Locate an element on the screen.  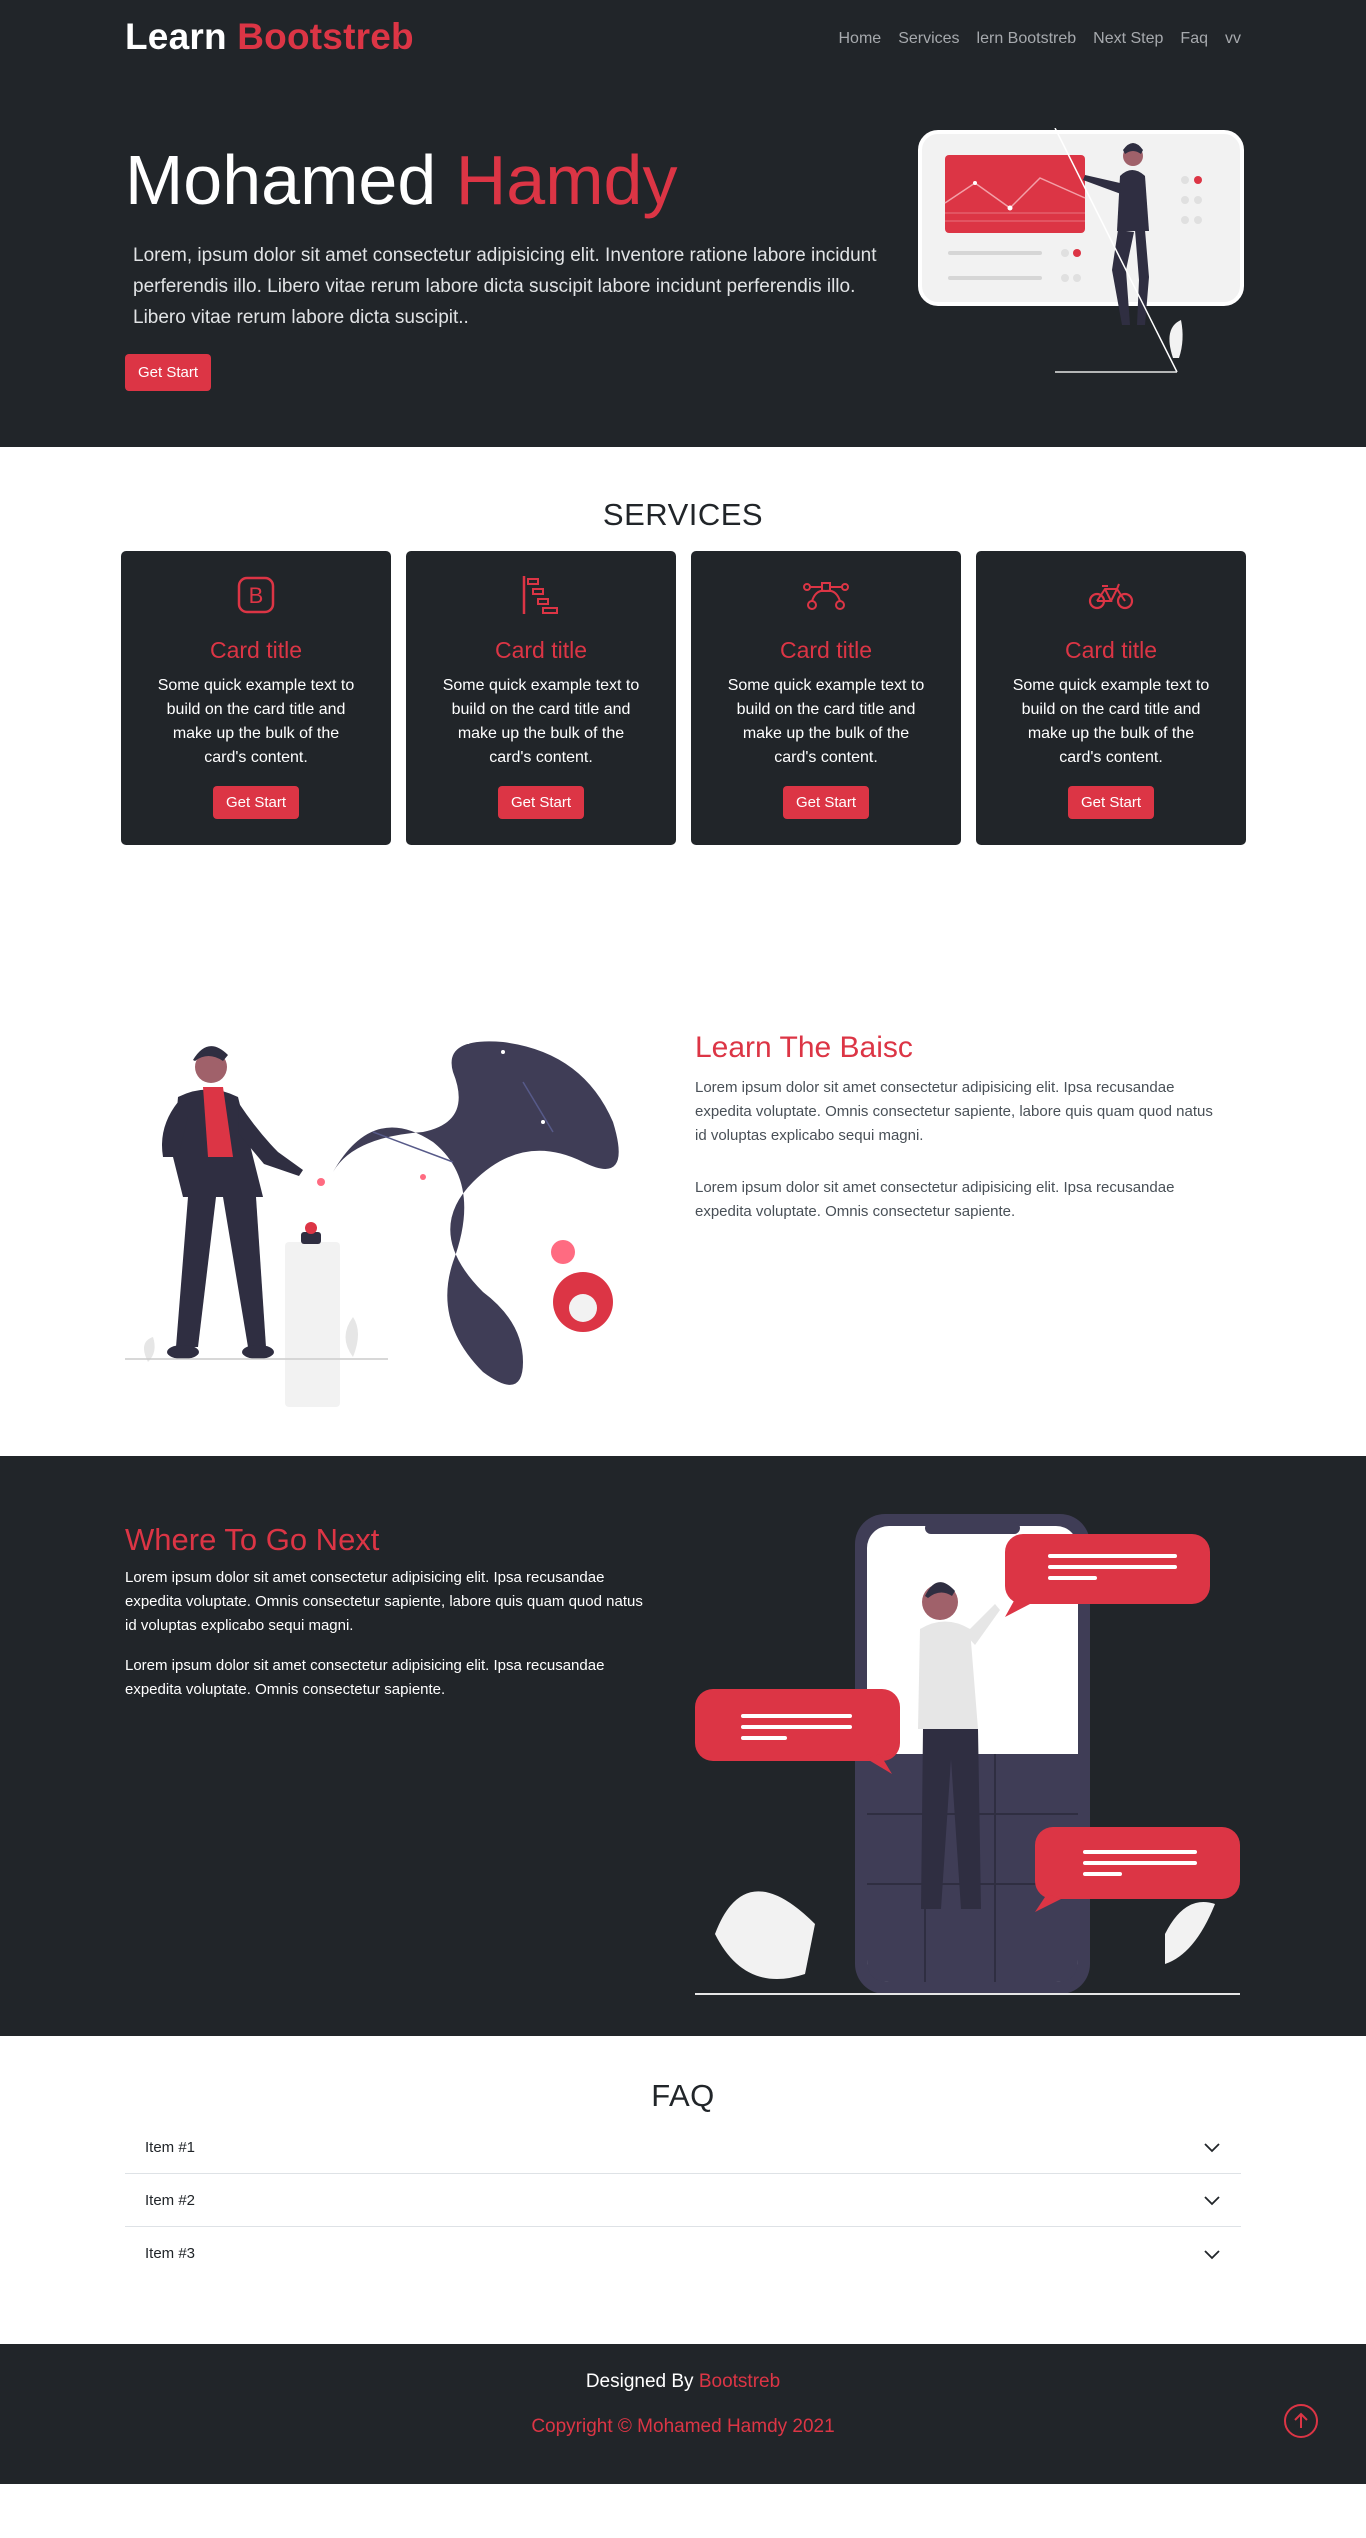
hero-get-start-button: Get Start is located at coordinates (168, 372).